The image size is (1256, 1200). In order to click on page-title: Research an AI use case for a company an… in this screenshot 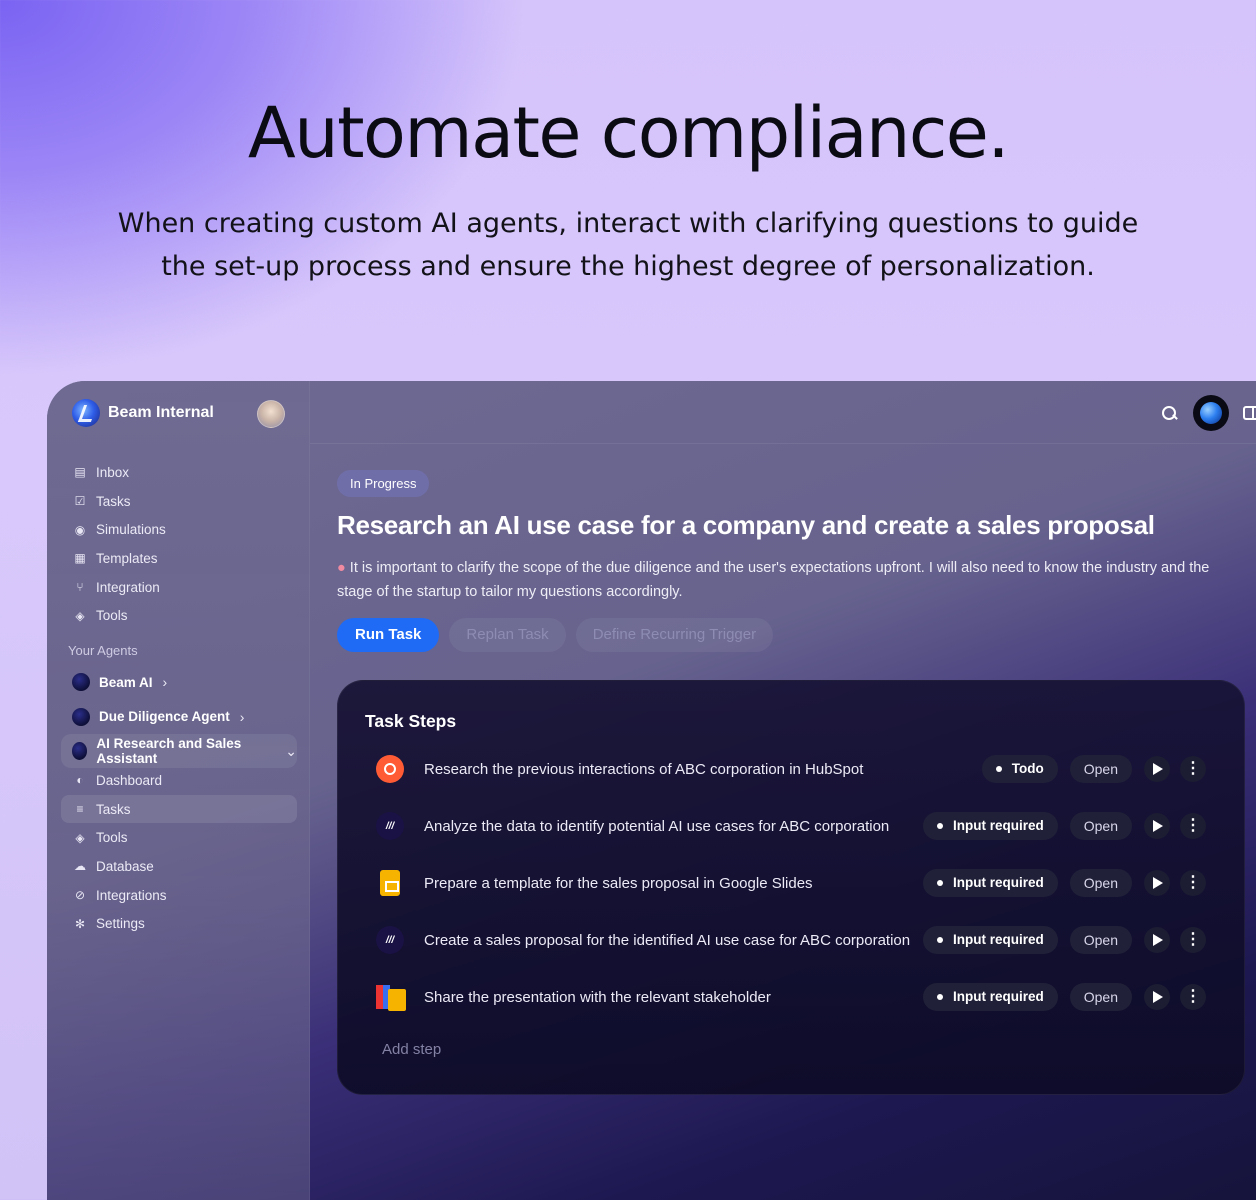, I will do `click(746, 525)`.